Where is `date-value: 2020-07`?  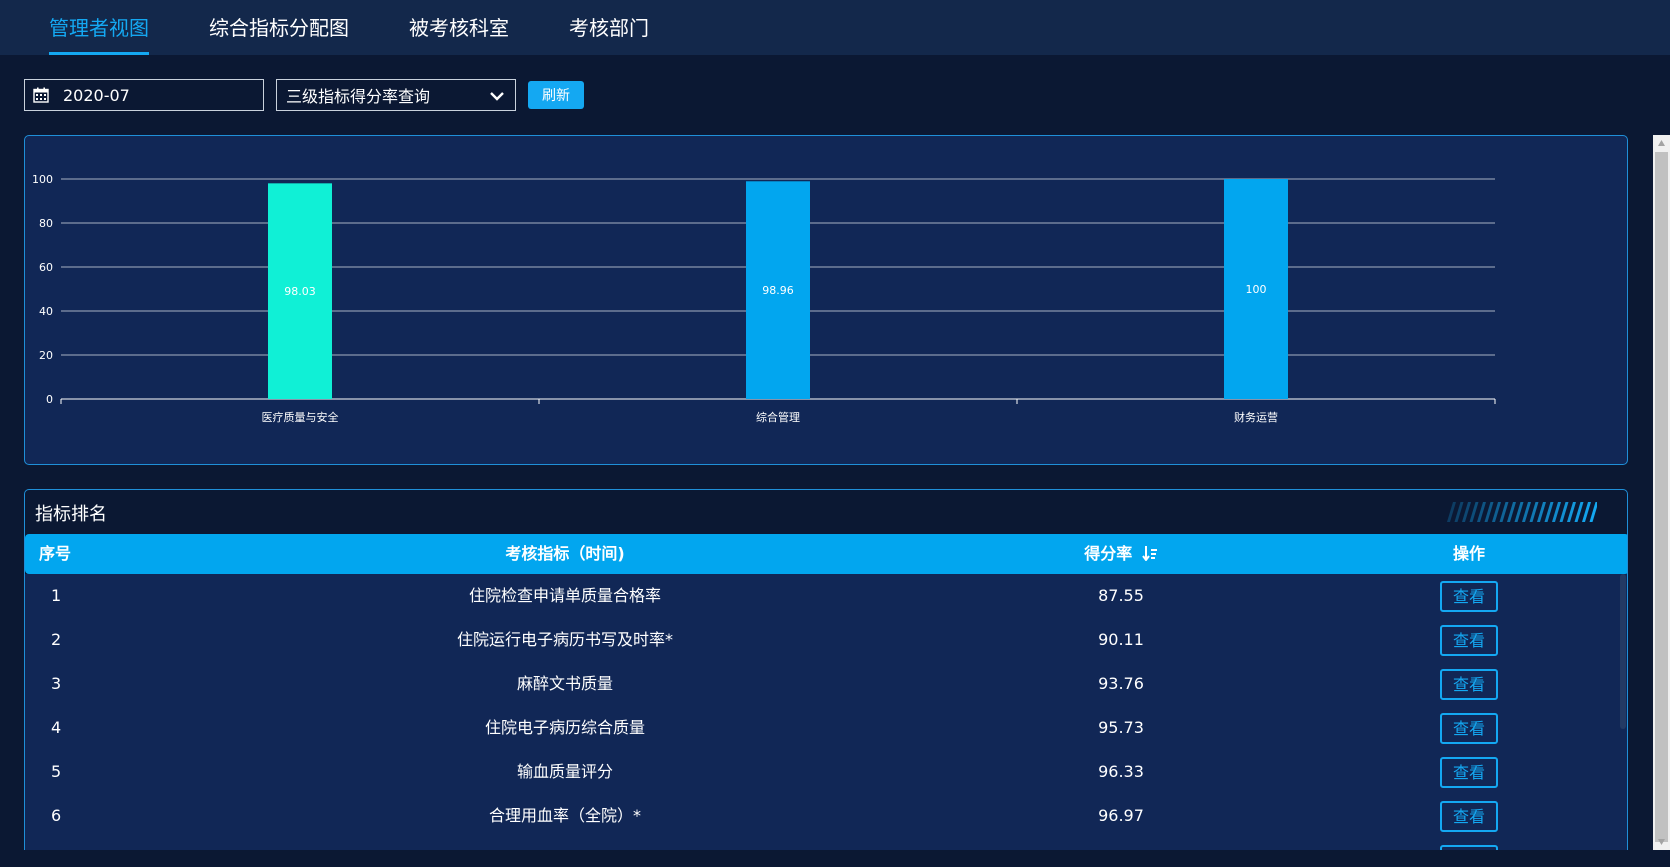 date-value: 2020-07 is located at coordinates (96, 95).